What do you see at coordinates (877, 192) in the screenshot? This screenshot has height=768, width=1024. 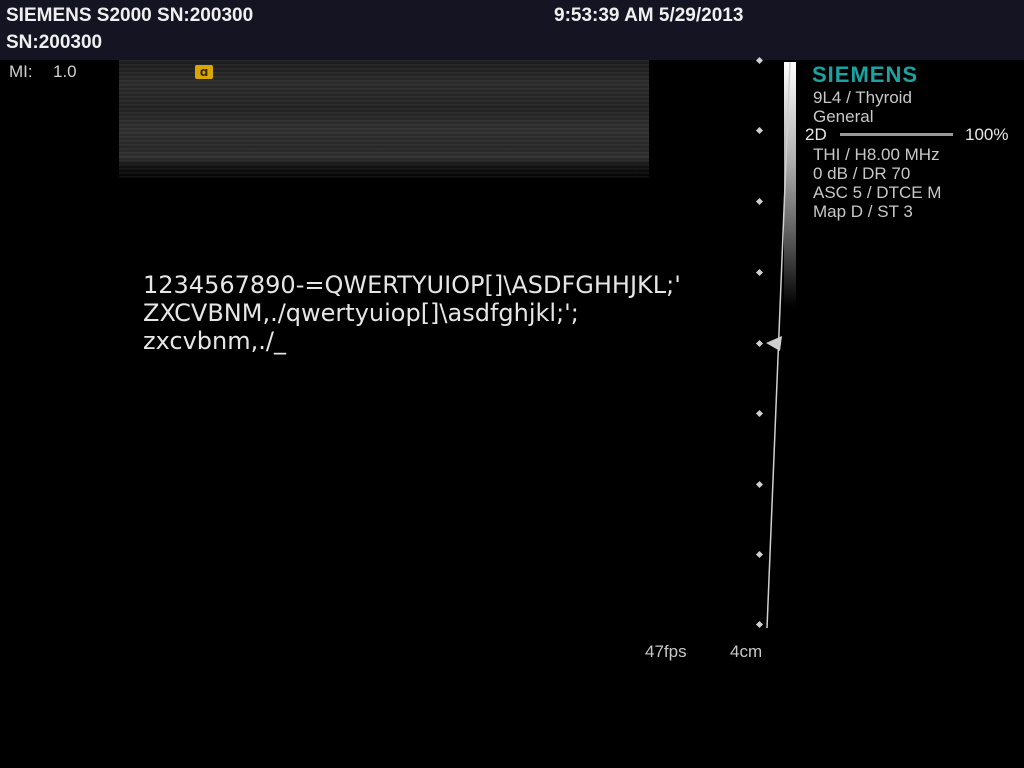 I see `param-asc: ASC 5 / DTCE M` at bounding box center [877, 192].